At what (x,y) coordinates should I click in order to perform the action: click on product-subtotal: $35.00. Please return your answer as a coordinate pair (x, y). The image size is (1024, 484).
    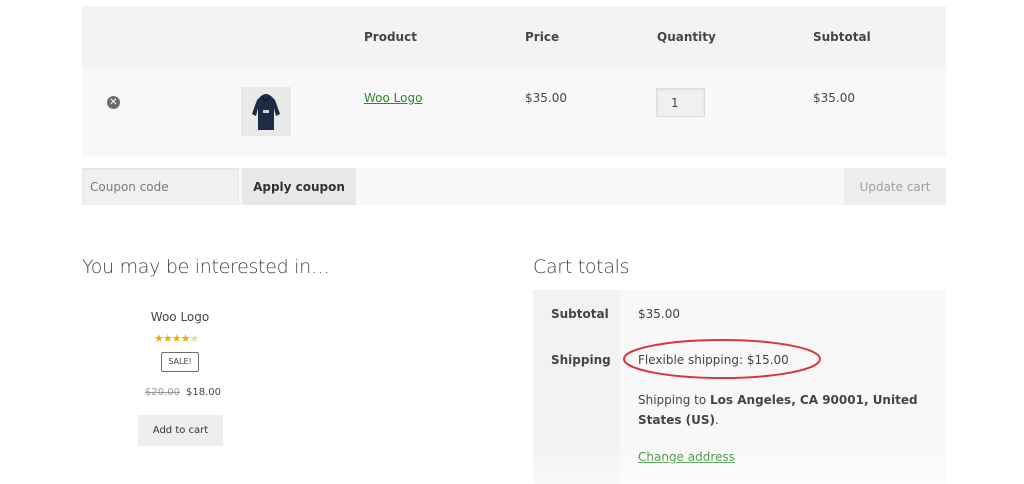
    Looking at the image, I should click on (834, 98).